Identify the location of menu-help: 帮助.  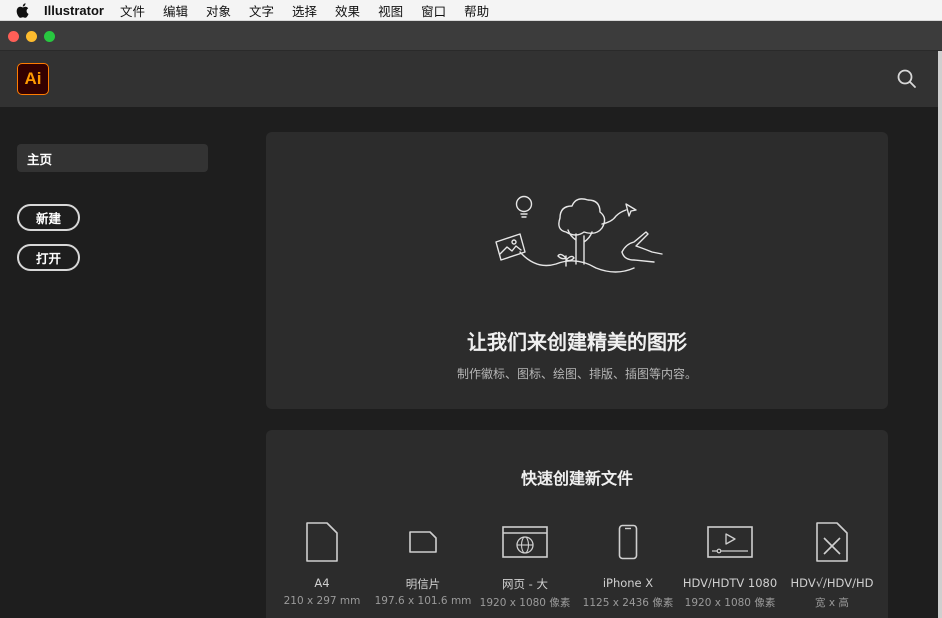
(476, 10).